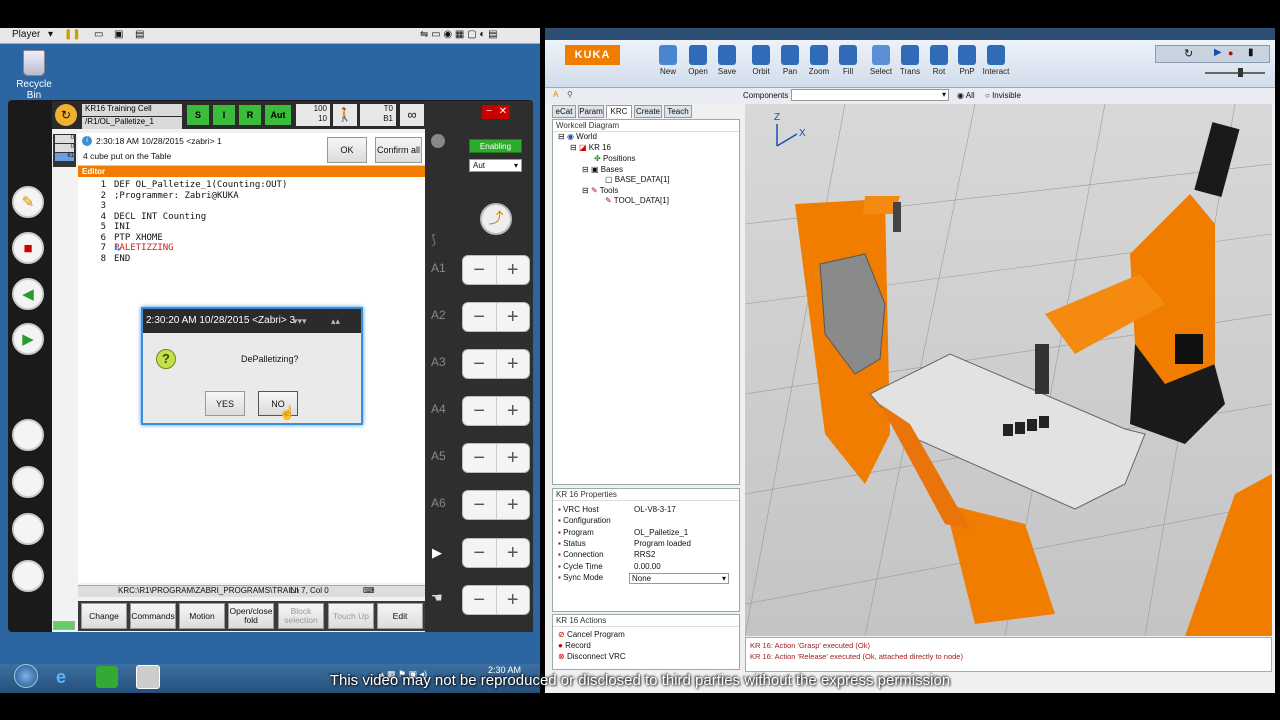  What do you see at coordinates (967, 60) in the screenshot?
I see `ribbon-pnp-button: PnP` at bounding box center [967, 60].